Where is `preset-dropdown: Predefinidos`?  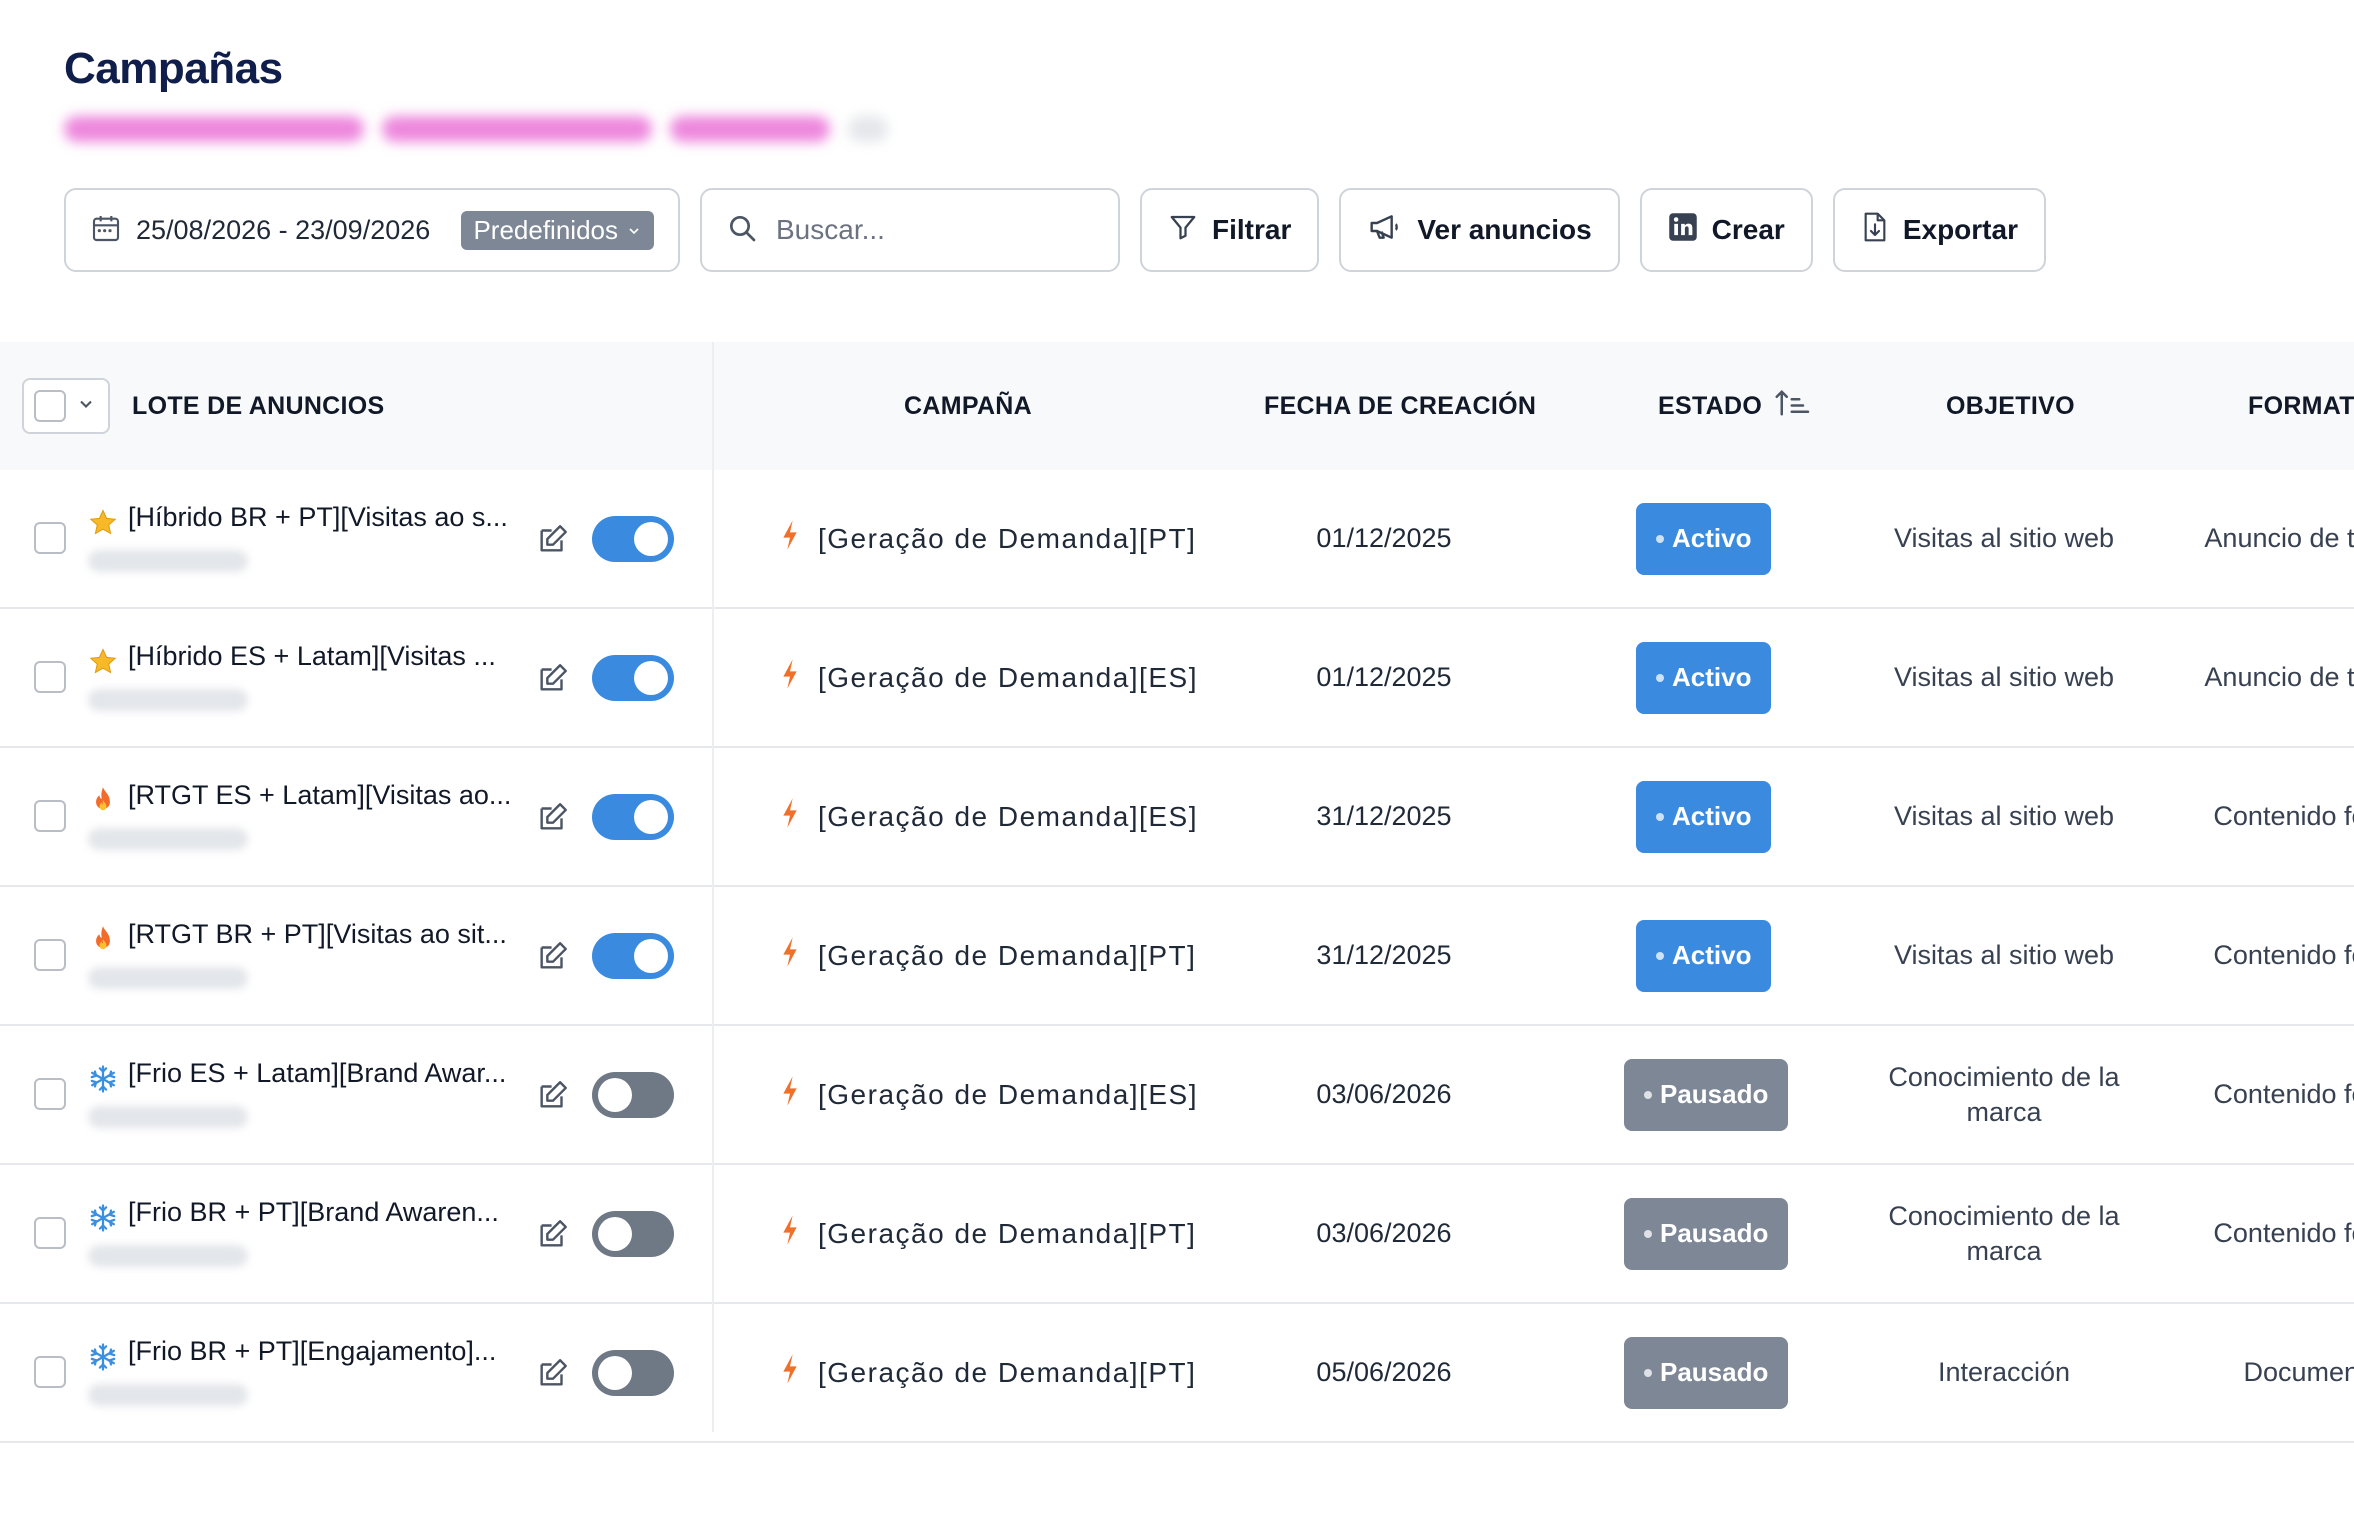
preset-dropdown: Predefinidos is located at coordinates (557, 230).